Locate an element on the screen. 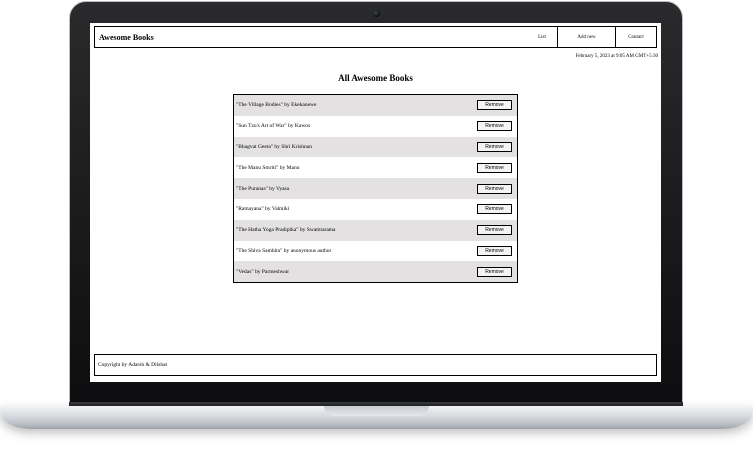 Image resolution: width=753 pixels, height=450 pixels. laptop-notch is located at coordinates (376, 411).